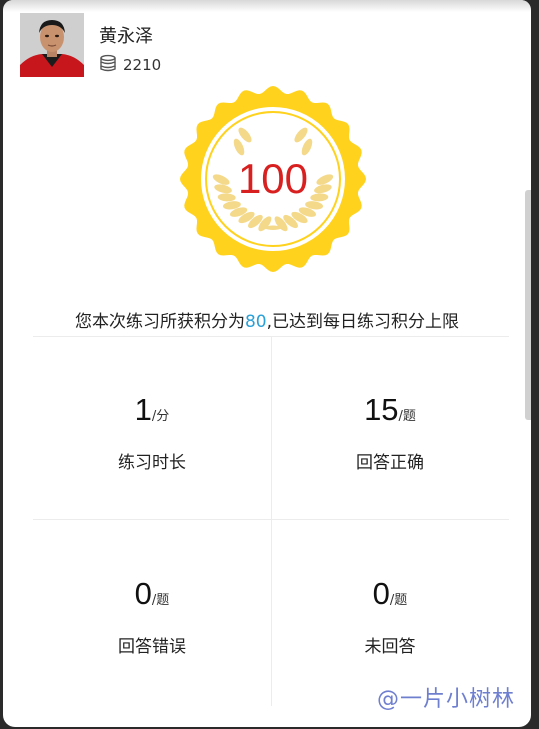  I want to click on badge-score: 100, so click(273, 178).